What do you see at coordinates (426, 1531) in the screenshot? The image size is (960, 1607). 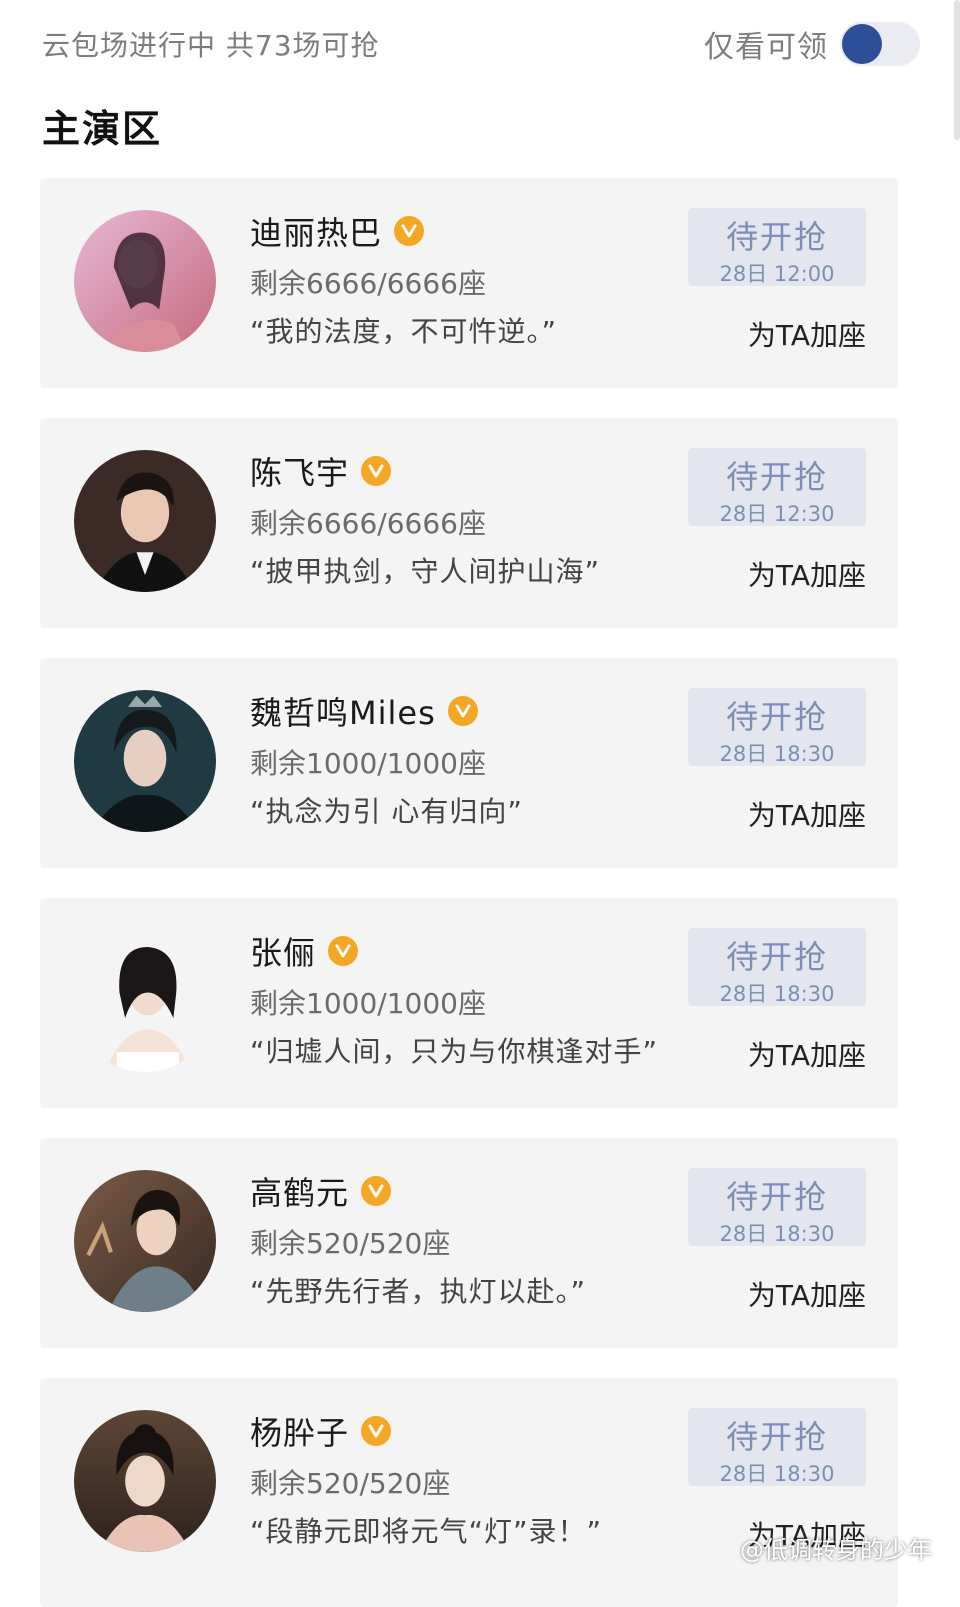 I see `actor-quote: “段静元即将元气“灯”录！”` at bounding box center [426, 1531].